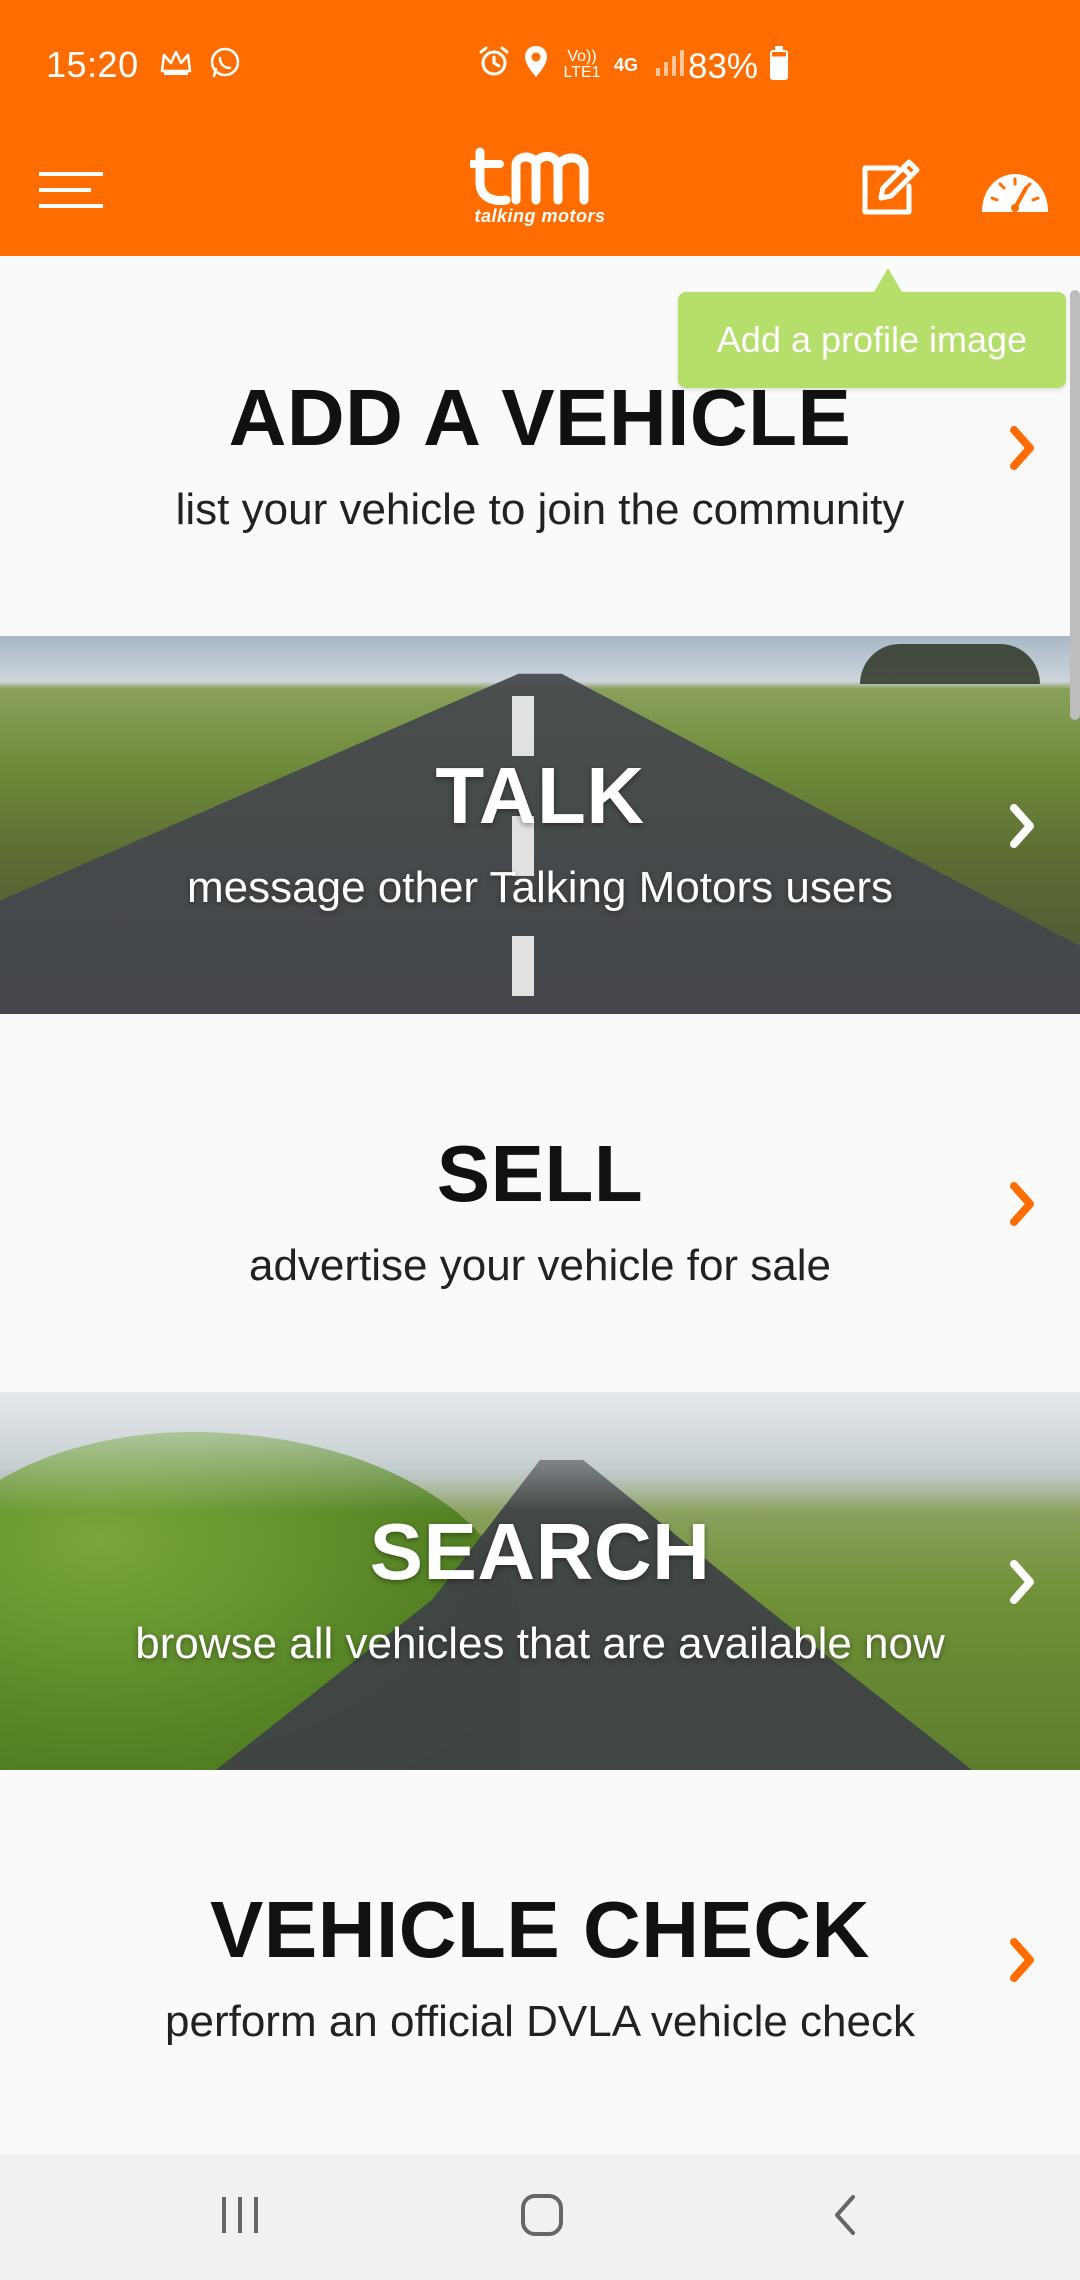 Image resolution: width=1080 pixels, height=2280 pixels. What do you see at coordinates (92, 64) in the screenshot?
I see `status-time: 15:20` at bounding box center [92, 64].